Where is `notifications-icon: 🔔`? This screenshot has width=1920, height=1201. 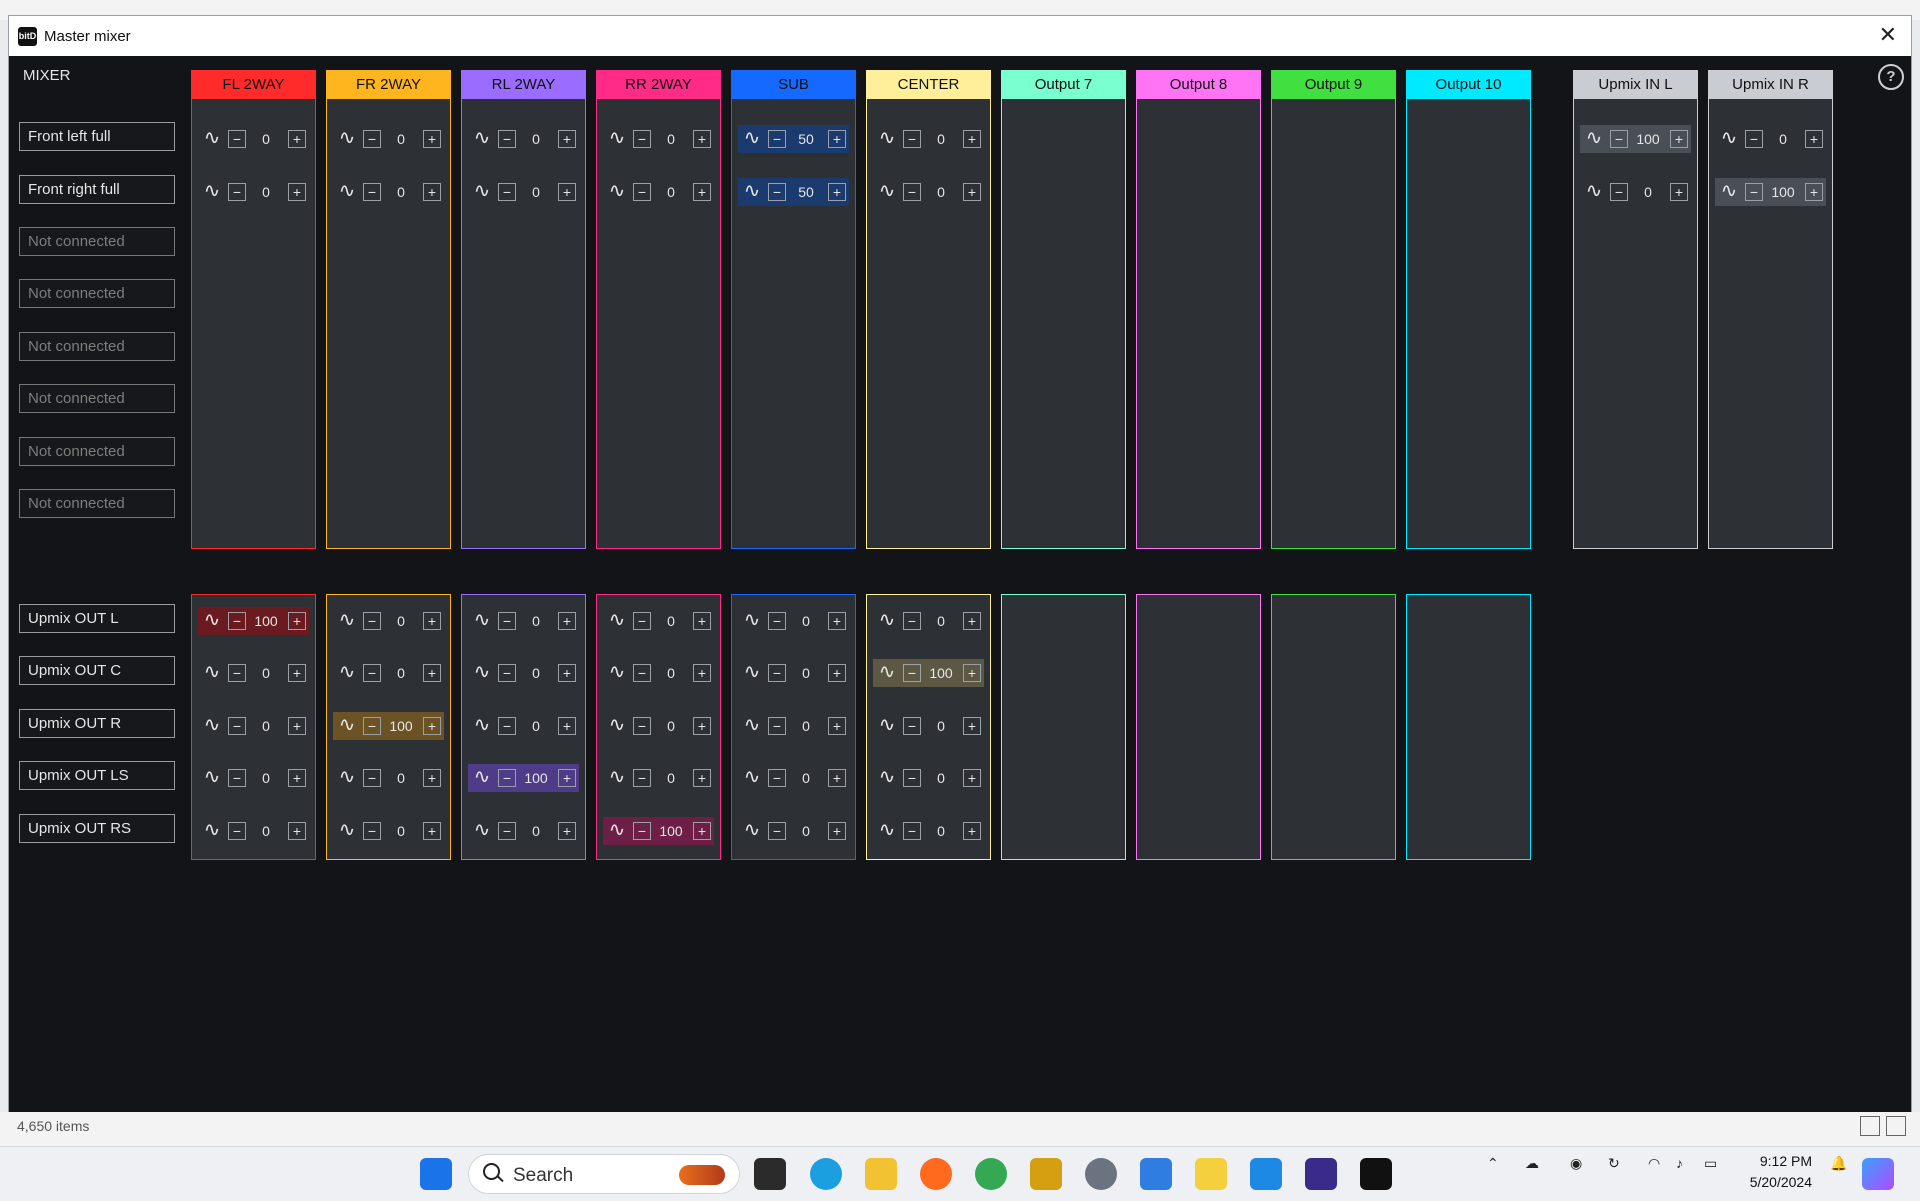
notifications-icon: 🔔 is located at coordinates (1838, 1163).